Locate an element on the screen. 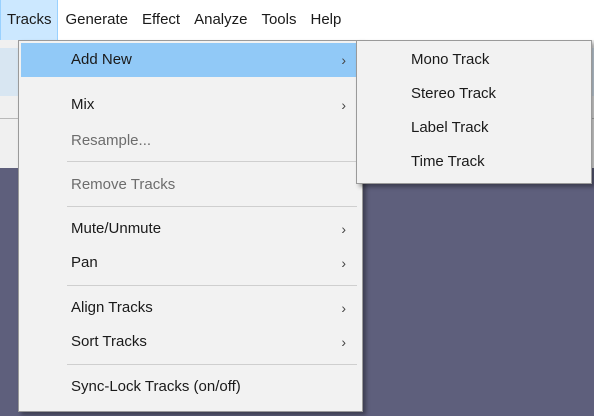 The width and height of the screenshot is (594, 416). menu-item-mix: Mix › is located at coordinates (190, 105).